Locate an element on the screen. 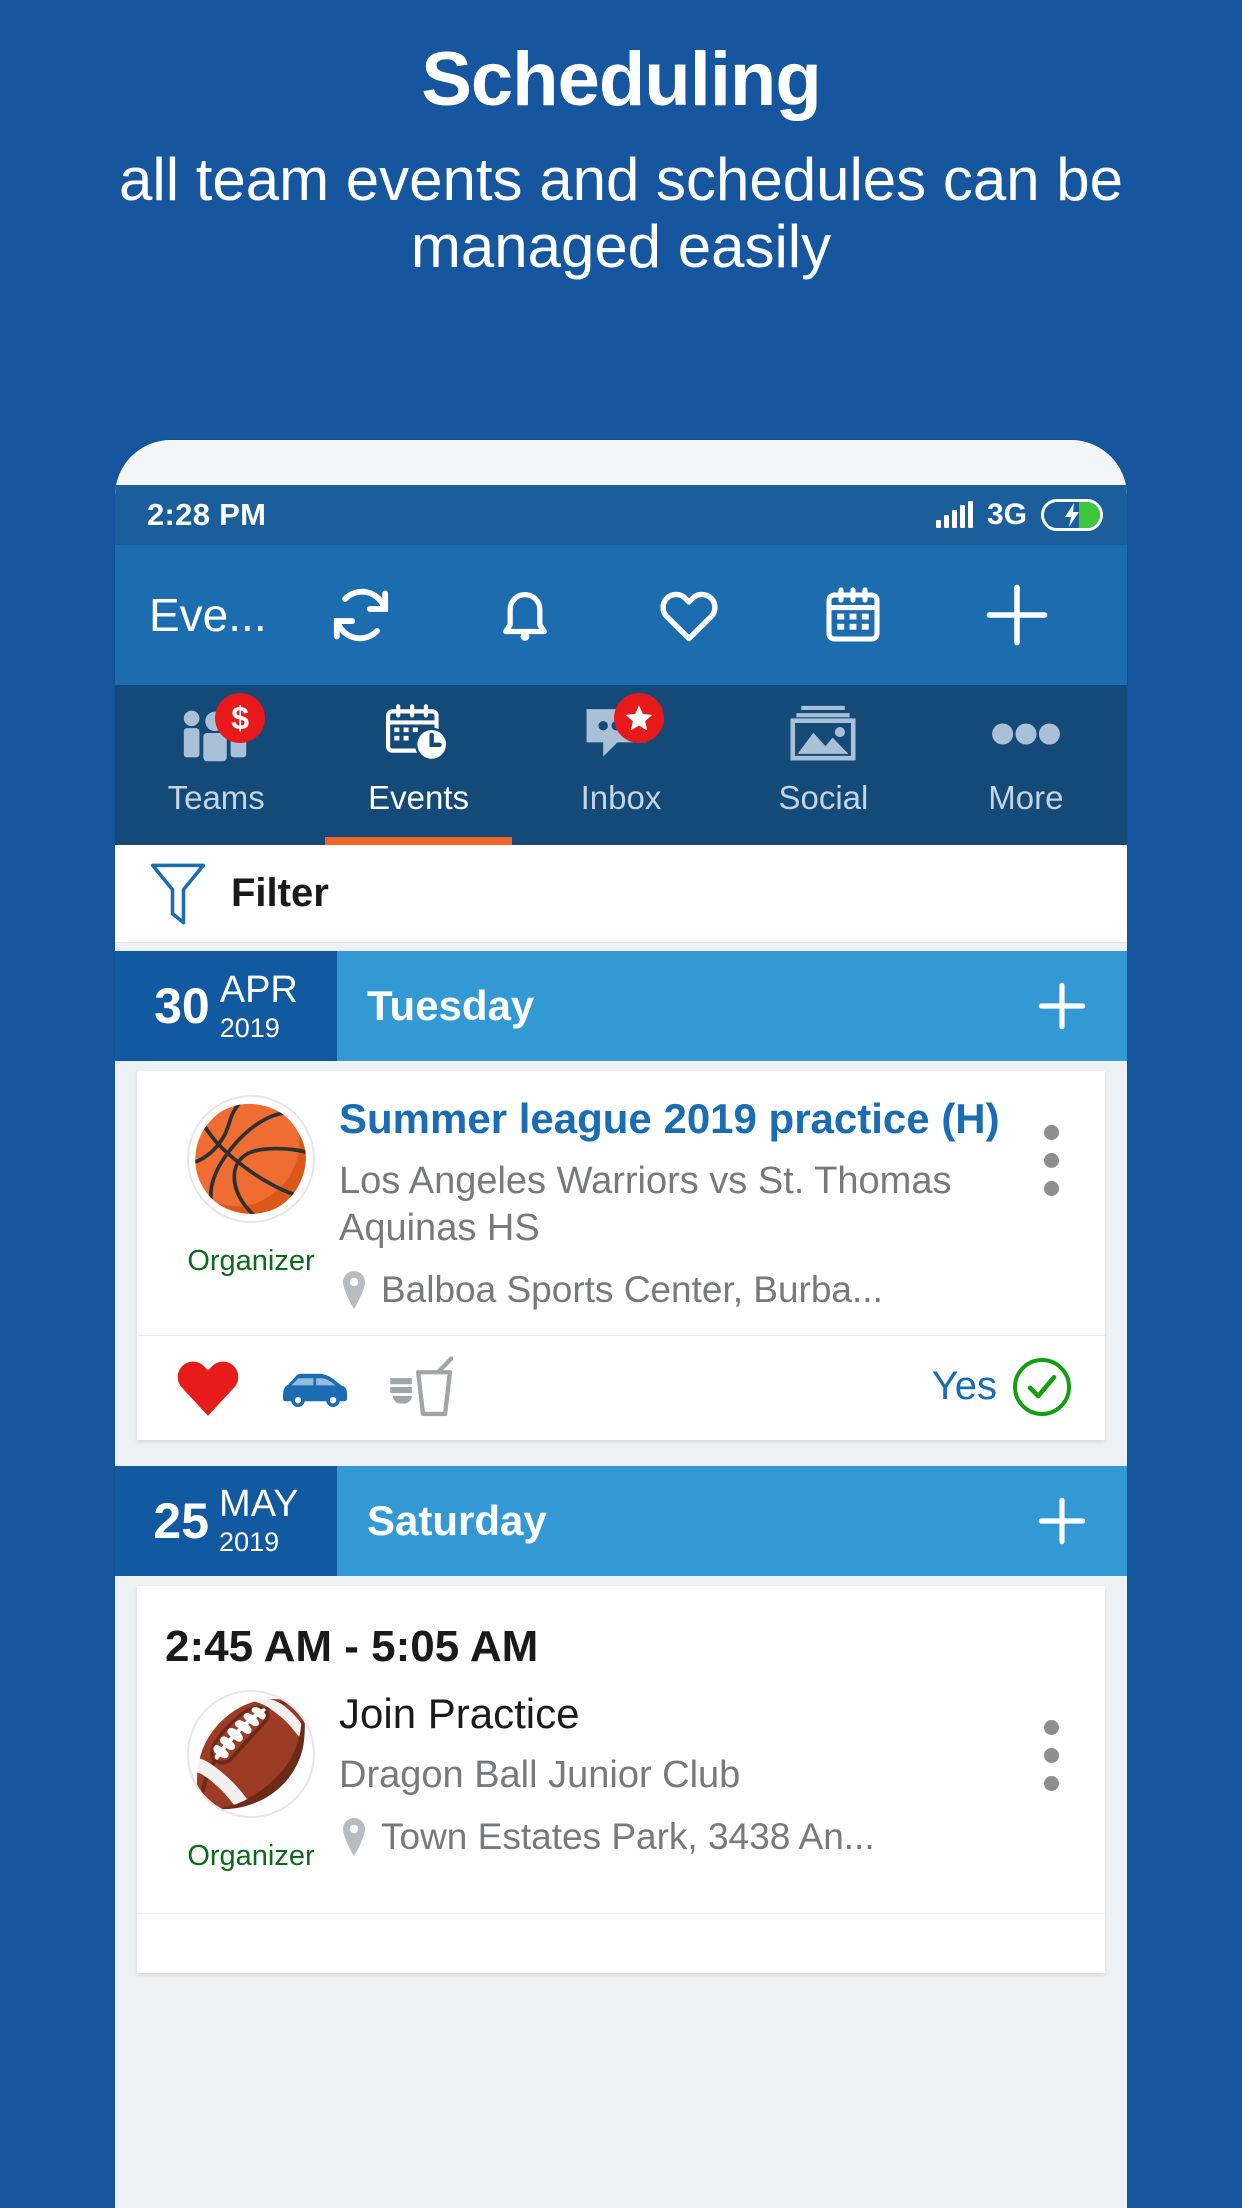 The height and width of the screenshot is (2208, 1242). tab-inbox: Inbox is located at coordinates (621, 765).